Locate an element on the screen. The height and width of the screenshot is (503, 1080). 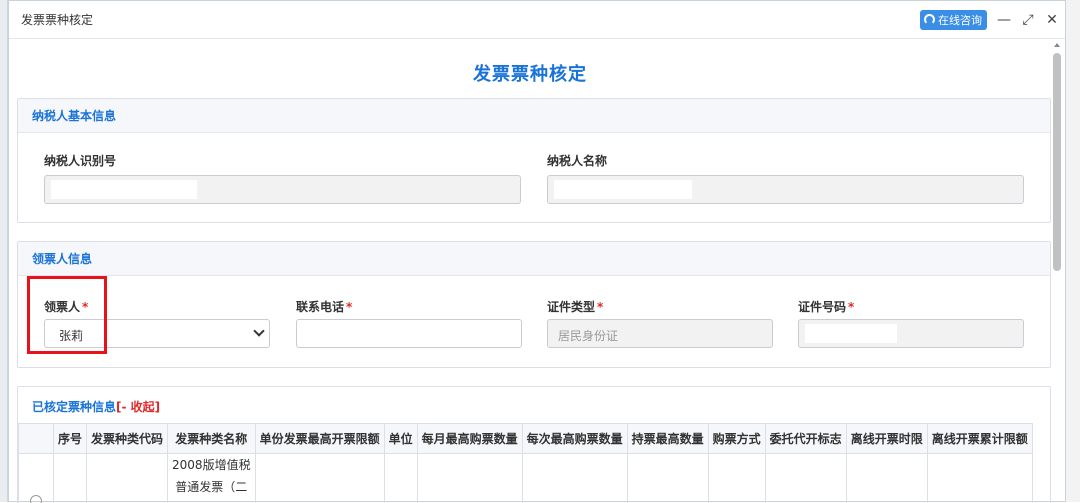
background-window-edge-right is located at coordinates (1073, 251).